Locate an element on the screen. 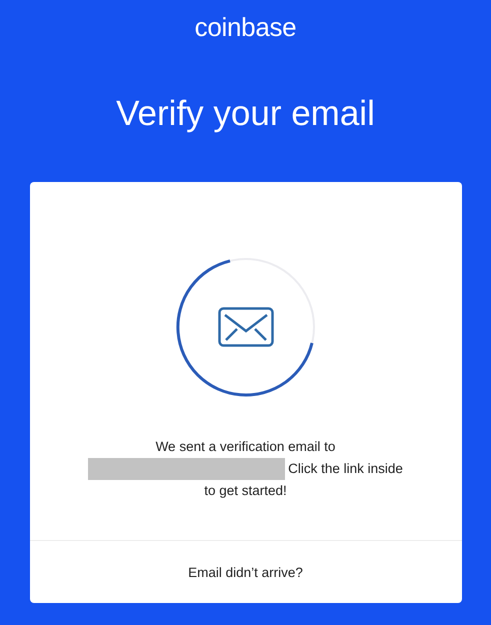  message-text: Click the link inside is located at coordinates (345, 469).